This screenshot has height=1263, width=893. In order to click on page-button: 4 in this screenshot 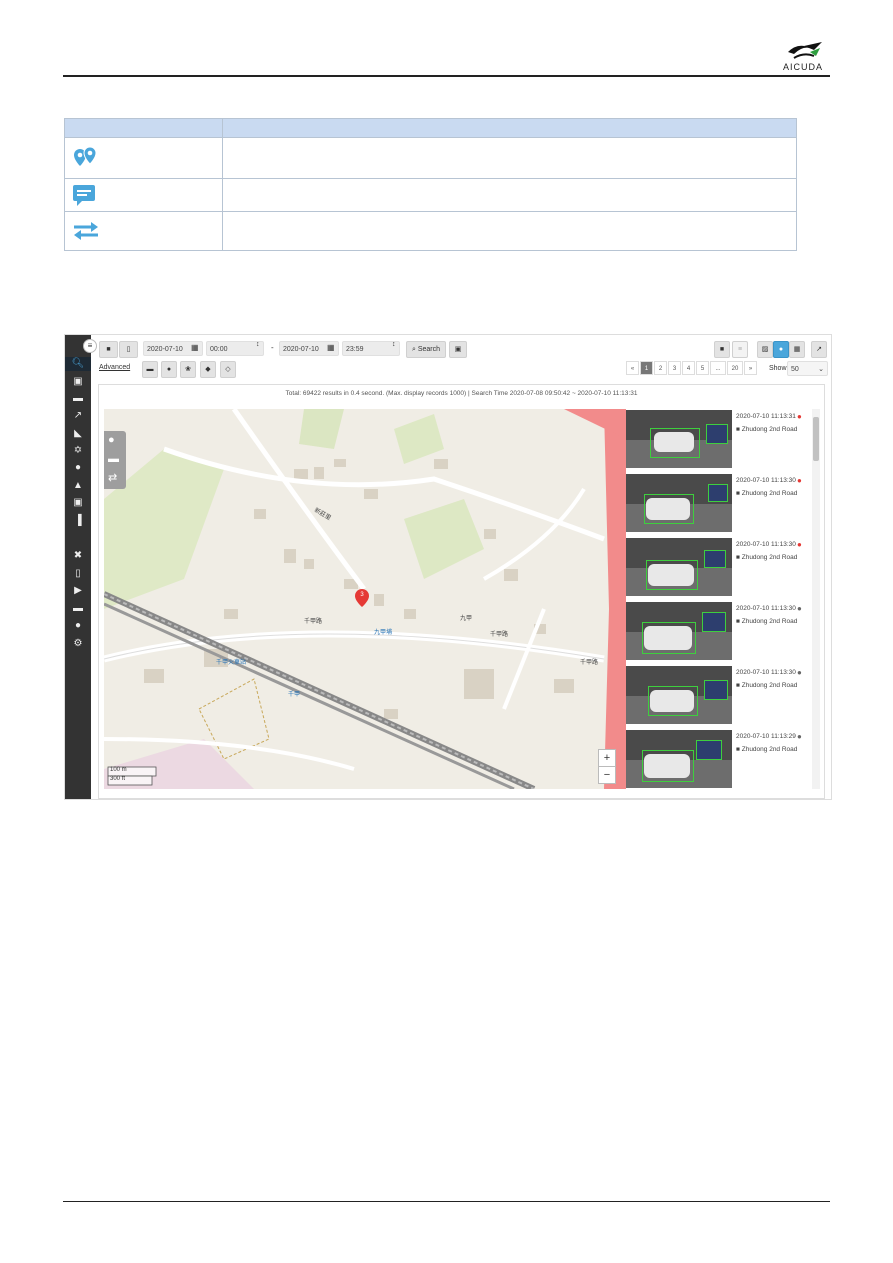, I will do `click(688, 368)`.